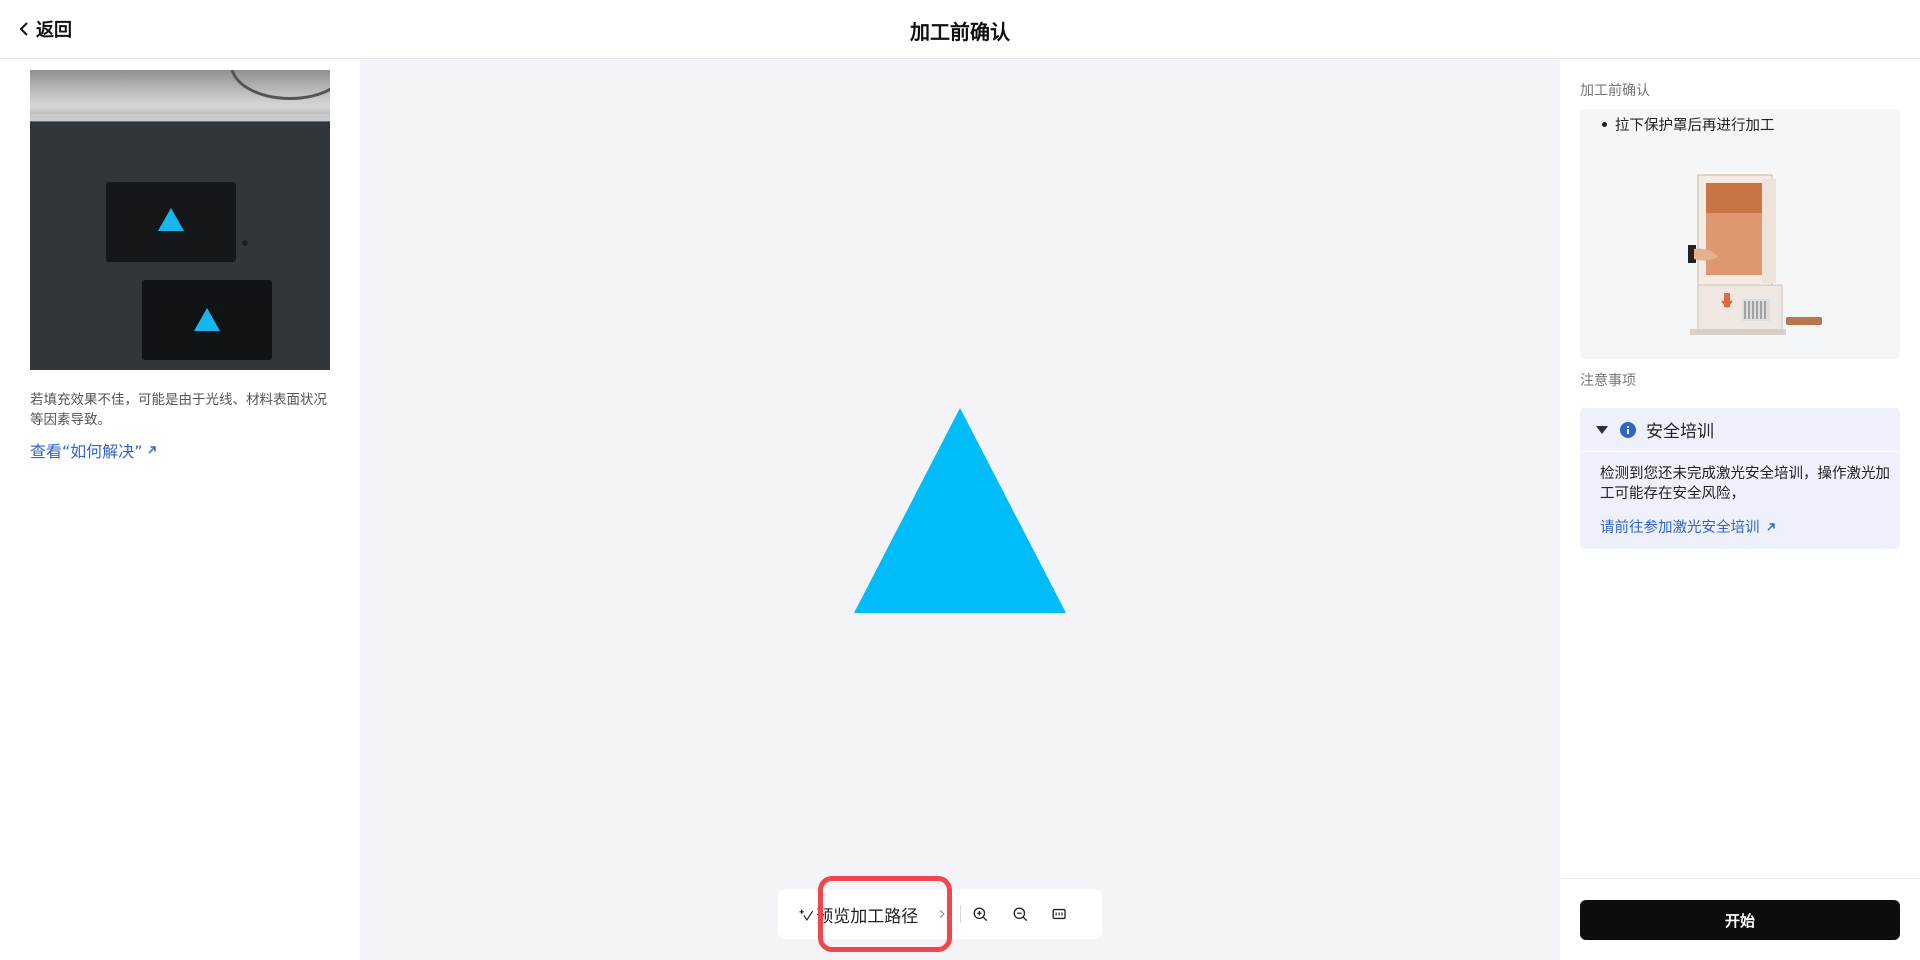 The image size is (1920, 960). What do you see at coordinates (960, 914) in the screenshot?
I see `toolbar-divider` at bounding box center [960, 914].